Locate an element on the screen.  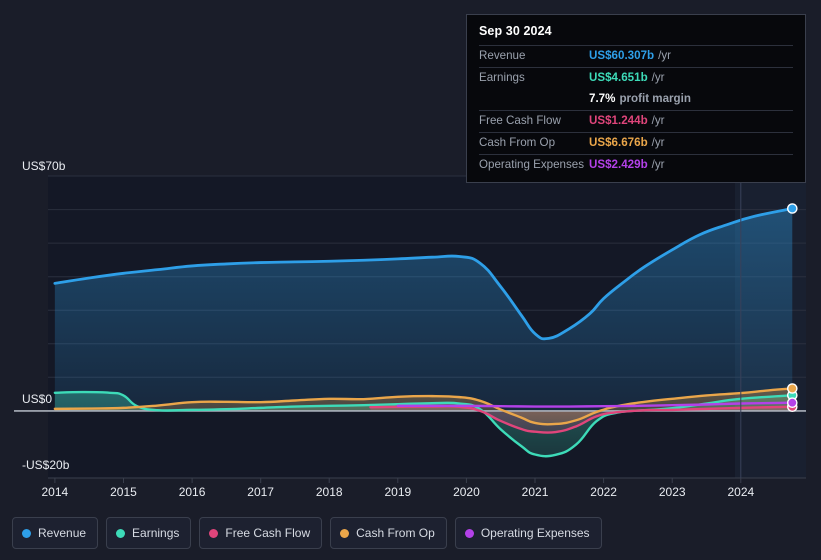
legend-item-cash-from-op: Cash From Op is located at coordinates (388, 533).